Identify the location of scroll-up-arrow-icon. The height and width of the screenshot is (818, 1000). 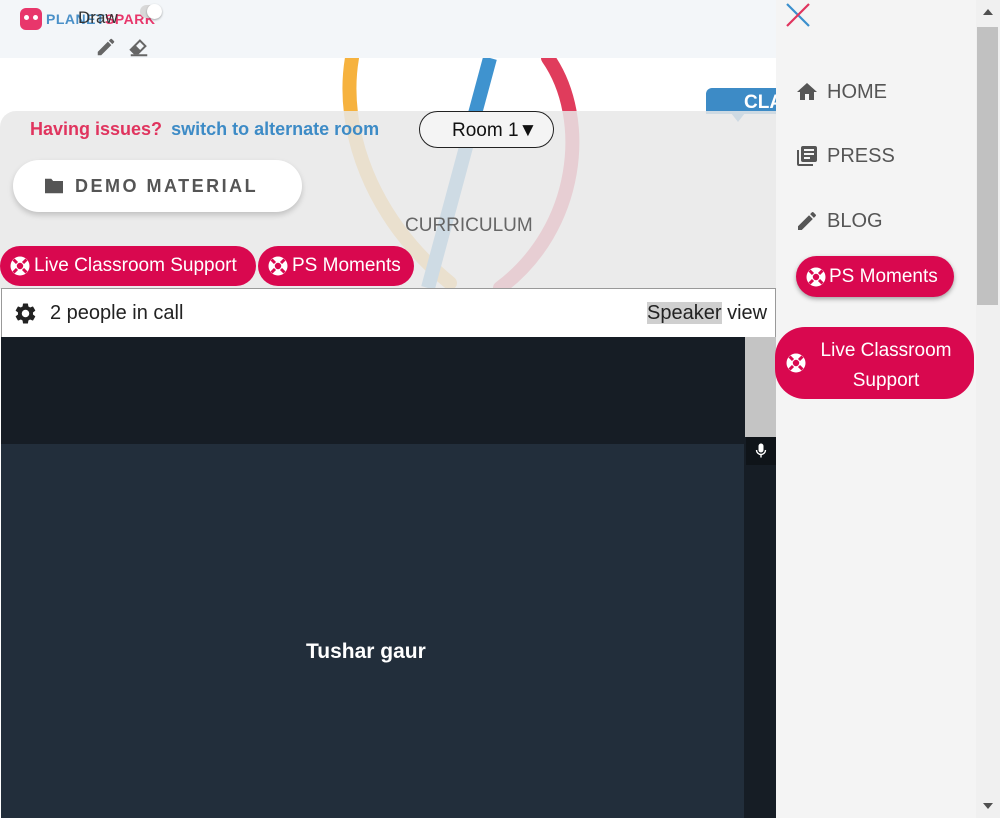
(988, 12).